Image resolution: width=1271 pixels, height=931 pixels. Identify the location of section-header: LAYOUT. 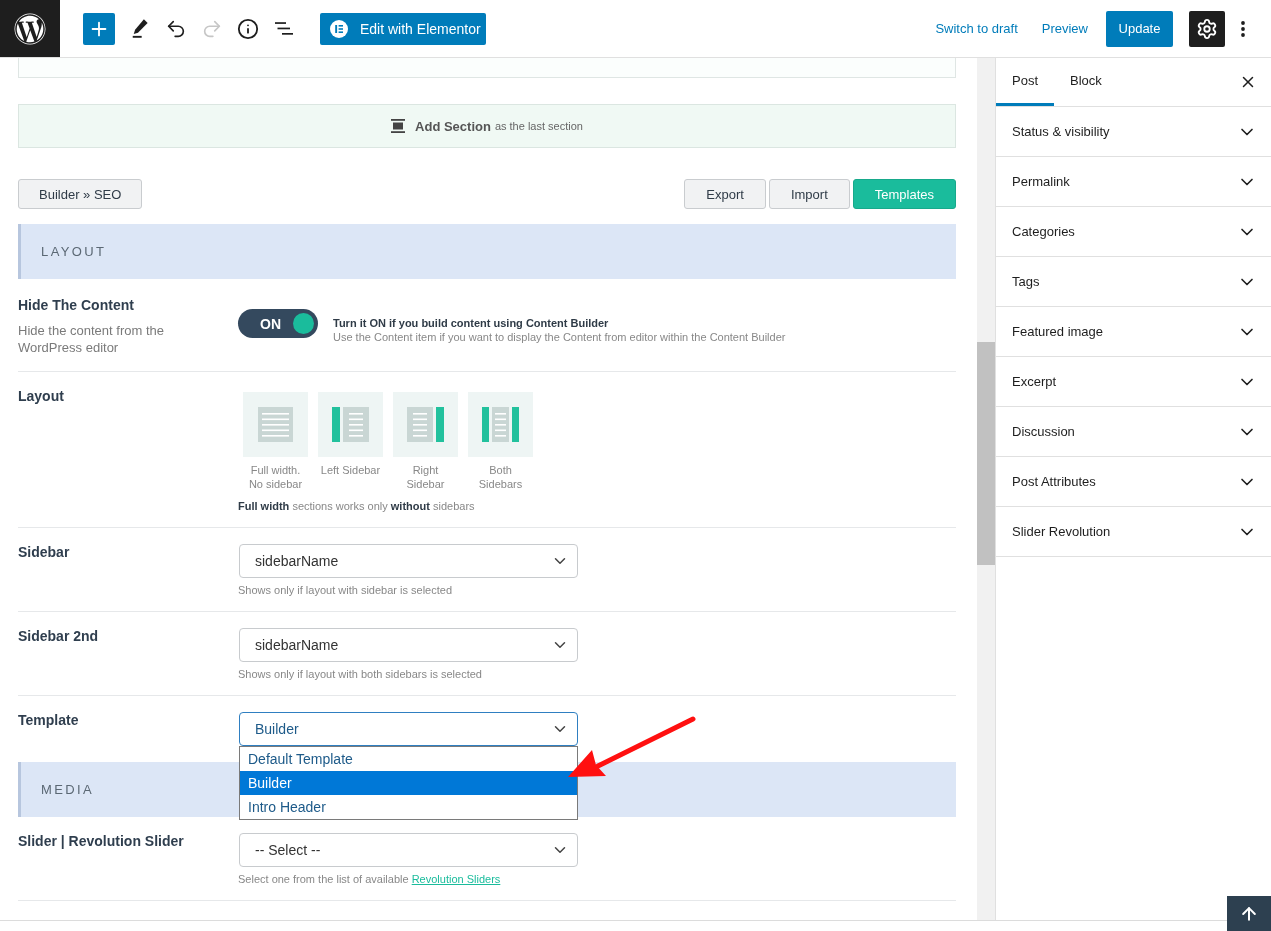
(487, 251).